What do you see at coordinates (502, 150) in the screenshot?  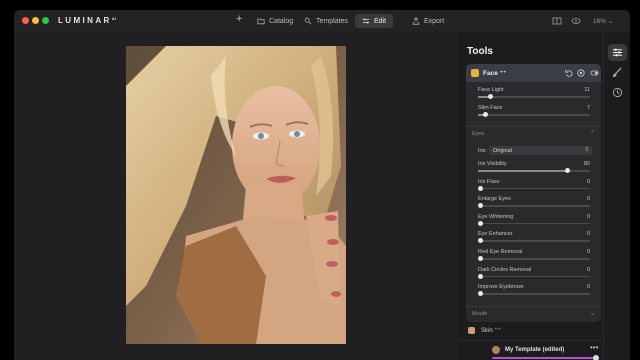 I see `iris-select-value: Original` at bounding box center [502, 150].